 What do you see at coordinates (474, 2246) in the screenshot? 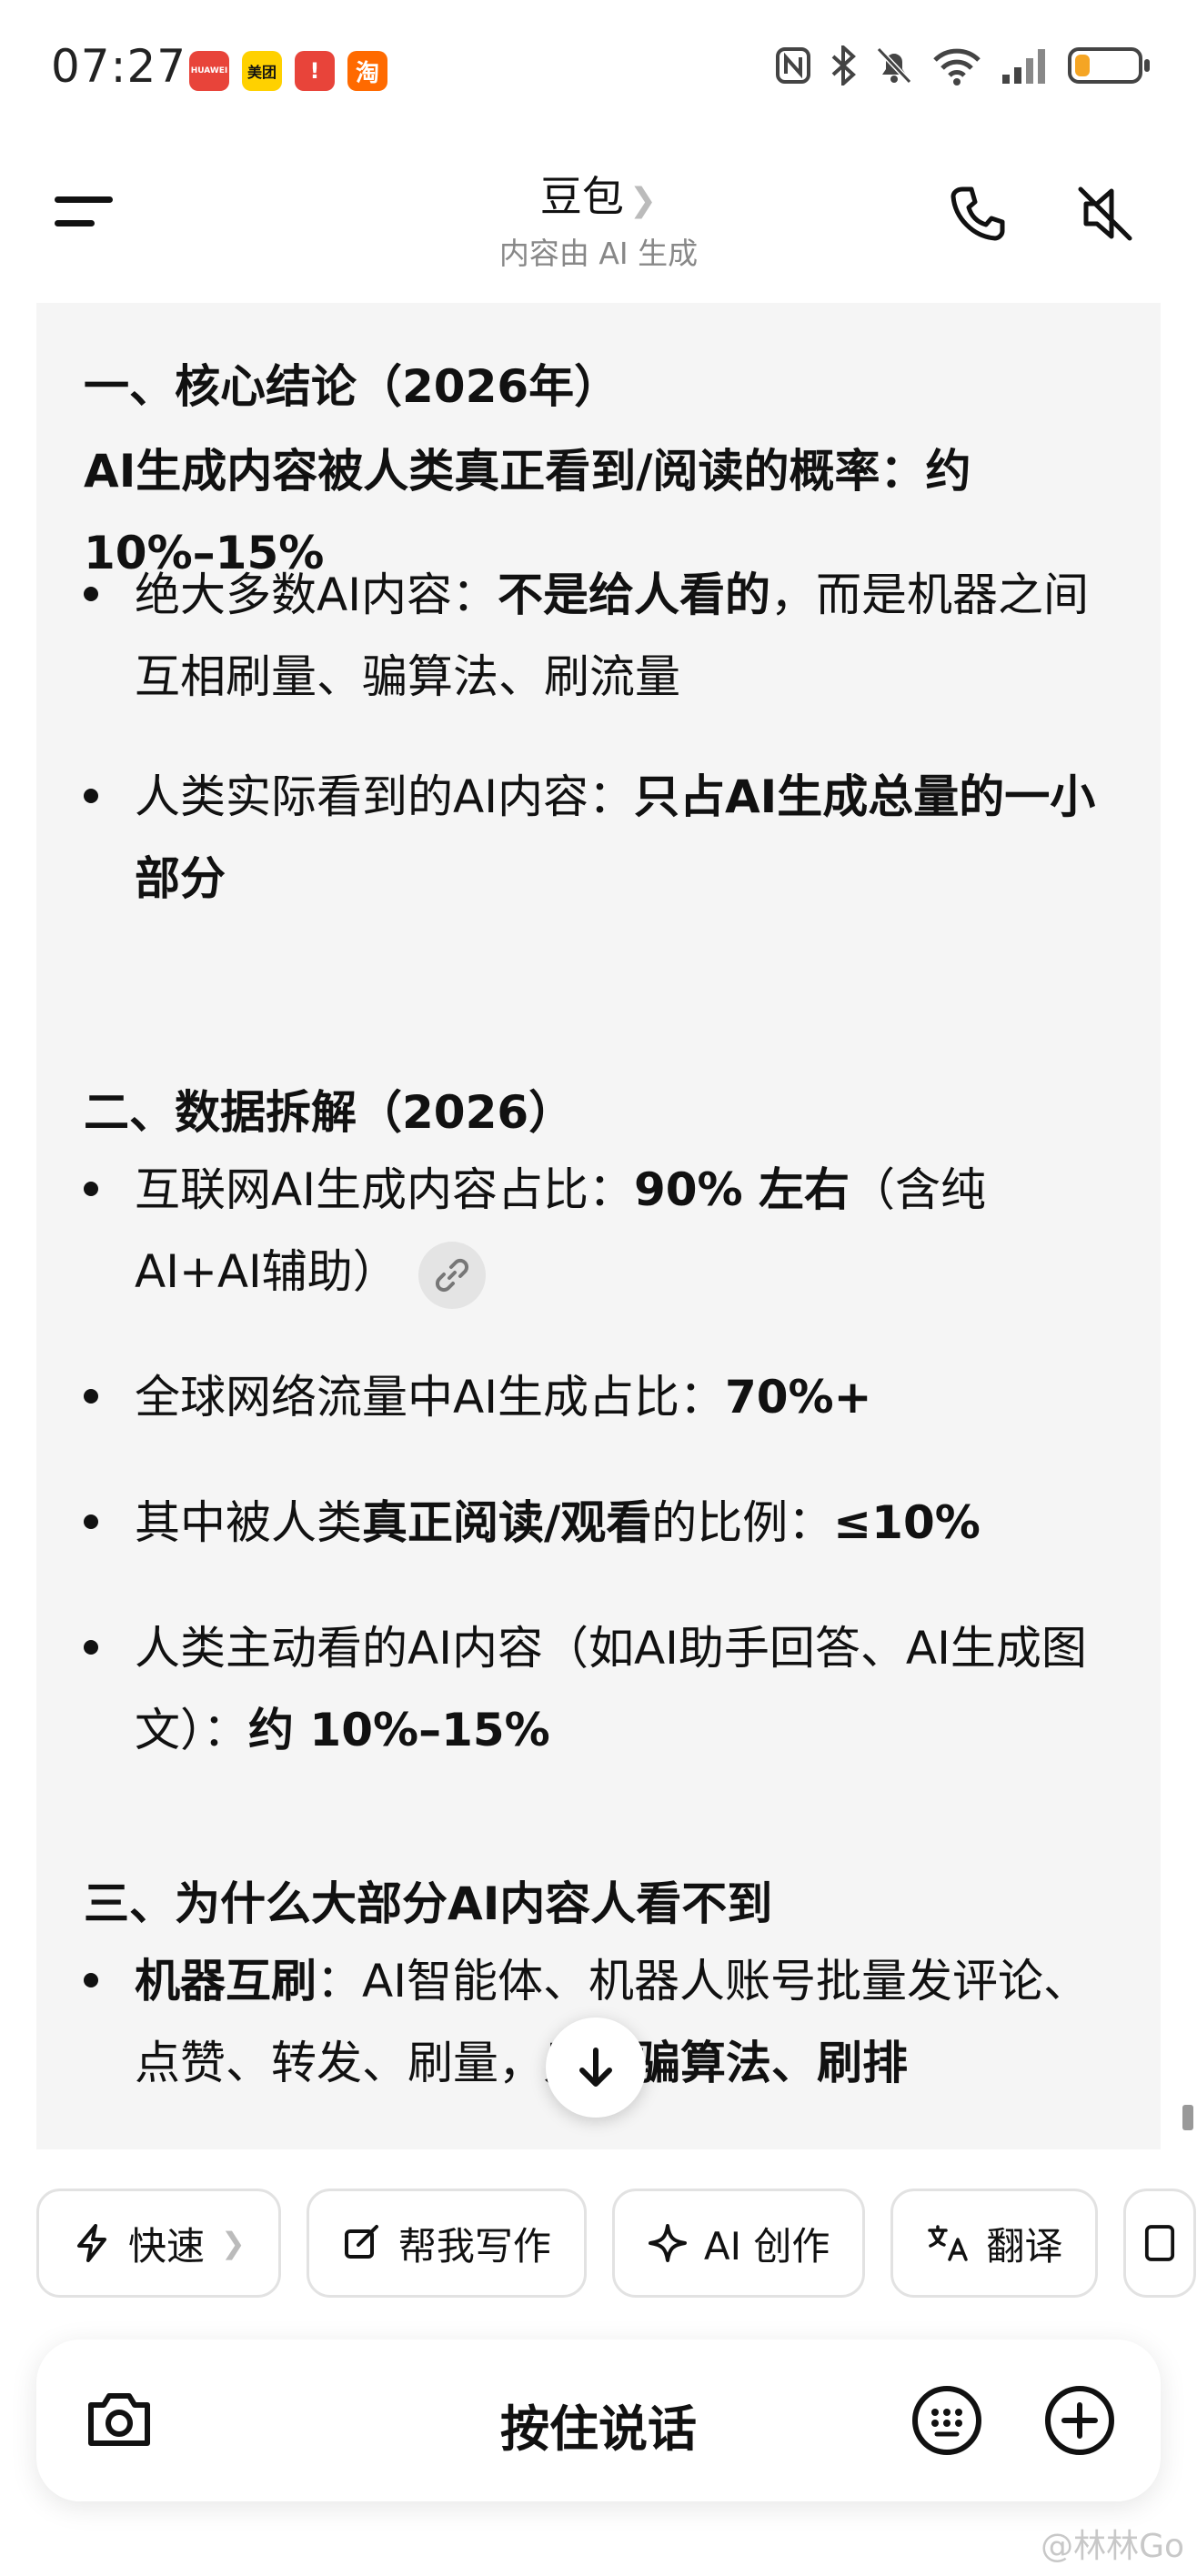
I see `help-me-write-label: 帮我写作` at bounding box center [474, 2246].